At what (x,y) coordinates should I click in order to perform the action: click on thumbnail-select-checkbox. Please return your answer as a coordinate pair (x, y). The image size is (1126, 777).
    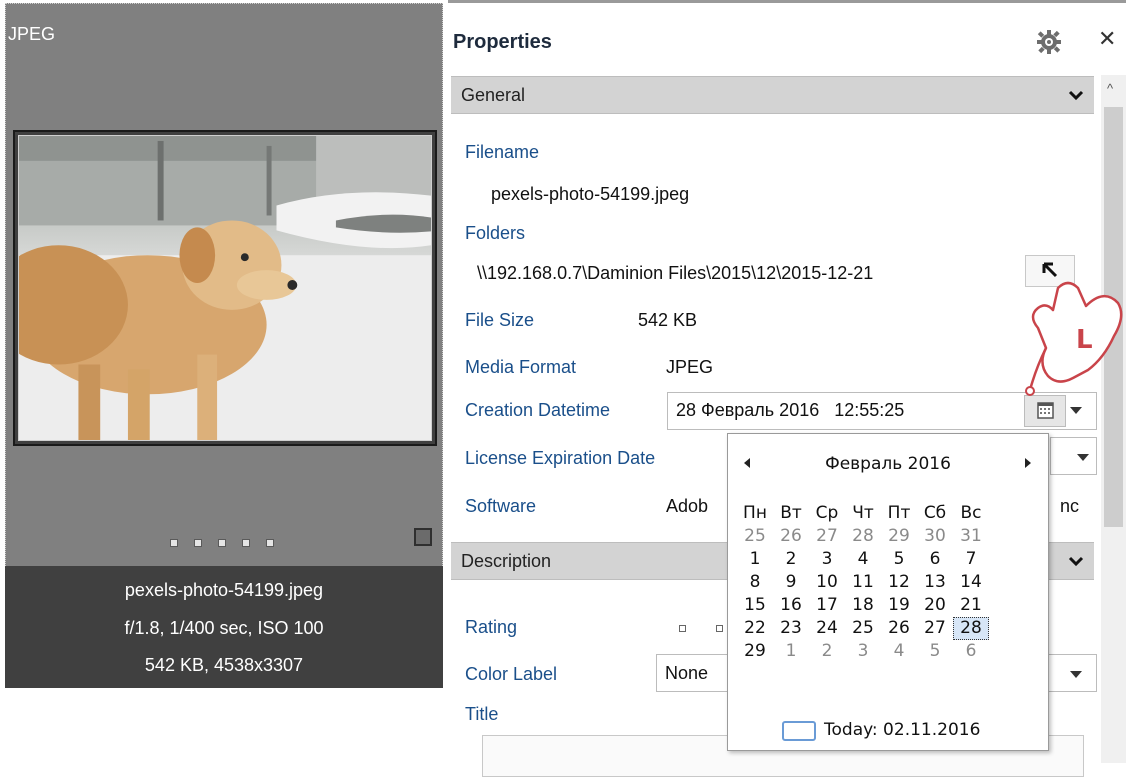
    Looking at the image, I should click on (423, 537).